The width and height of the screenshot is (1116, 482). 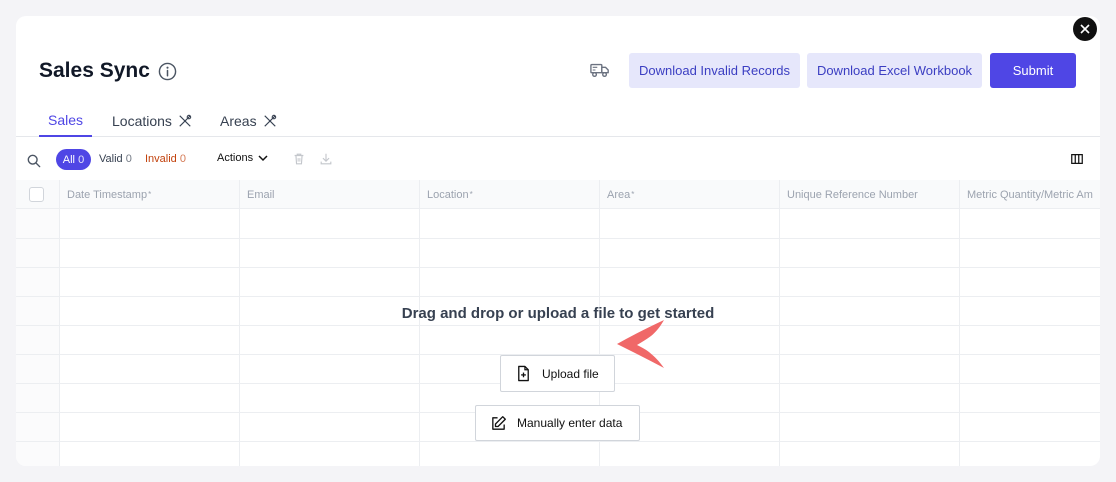 I want to click on download-invalid-records-button: Download Invalid Records, so click(x=714, y=70).